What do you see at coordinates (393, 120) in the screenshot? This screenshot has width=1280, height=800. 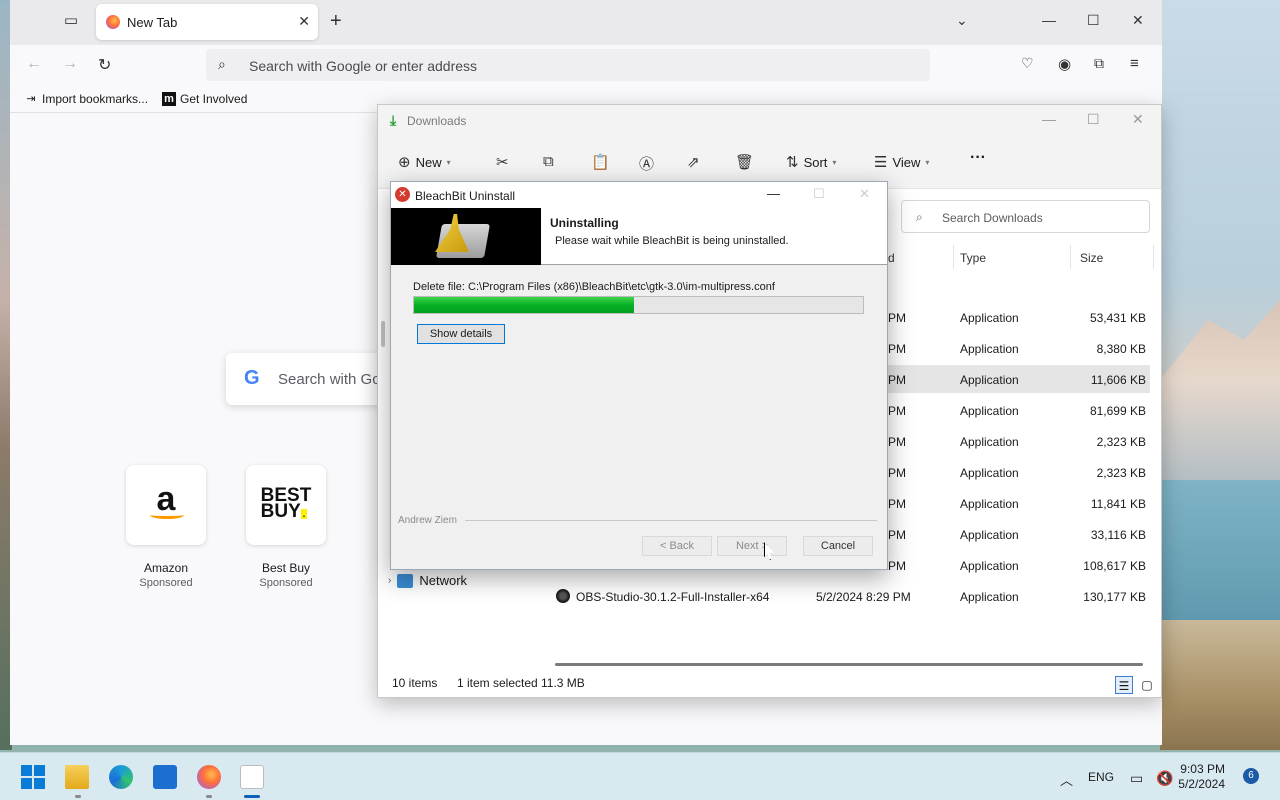 I see `downloads-icon: ⤓` at bounding box center [393, 120].